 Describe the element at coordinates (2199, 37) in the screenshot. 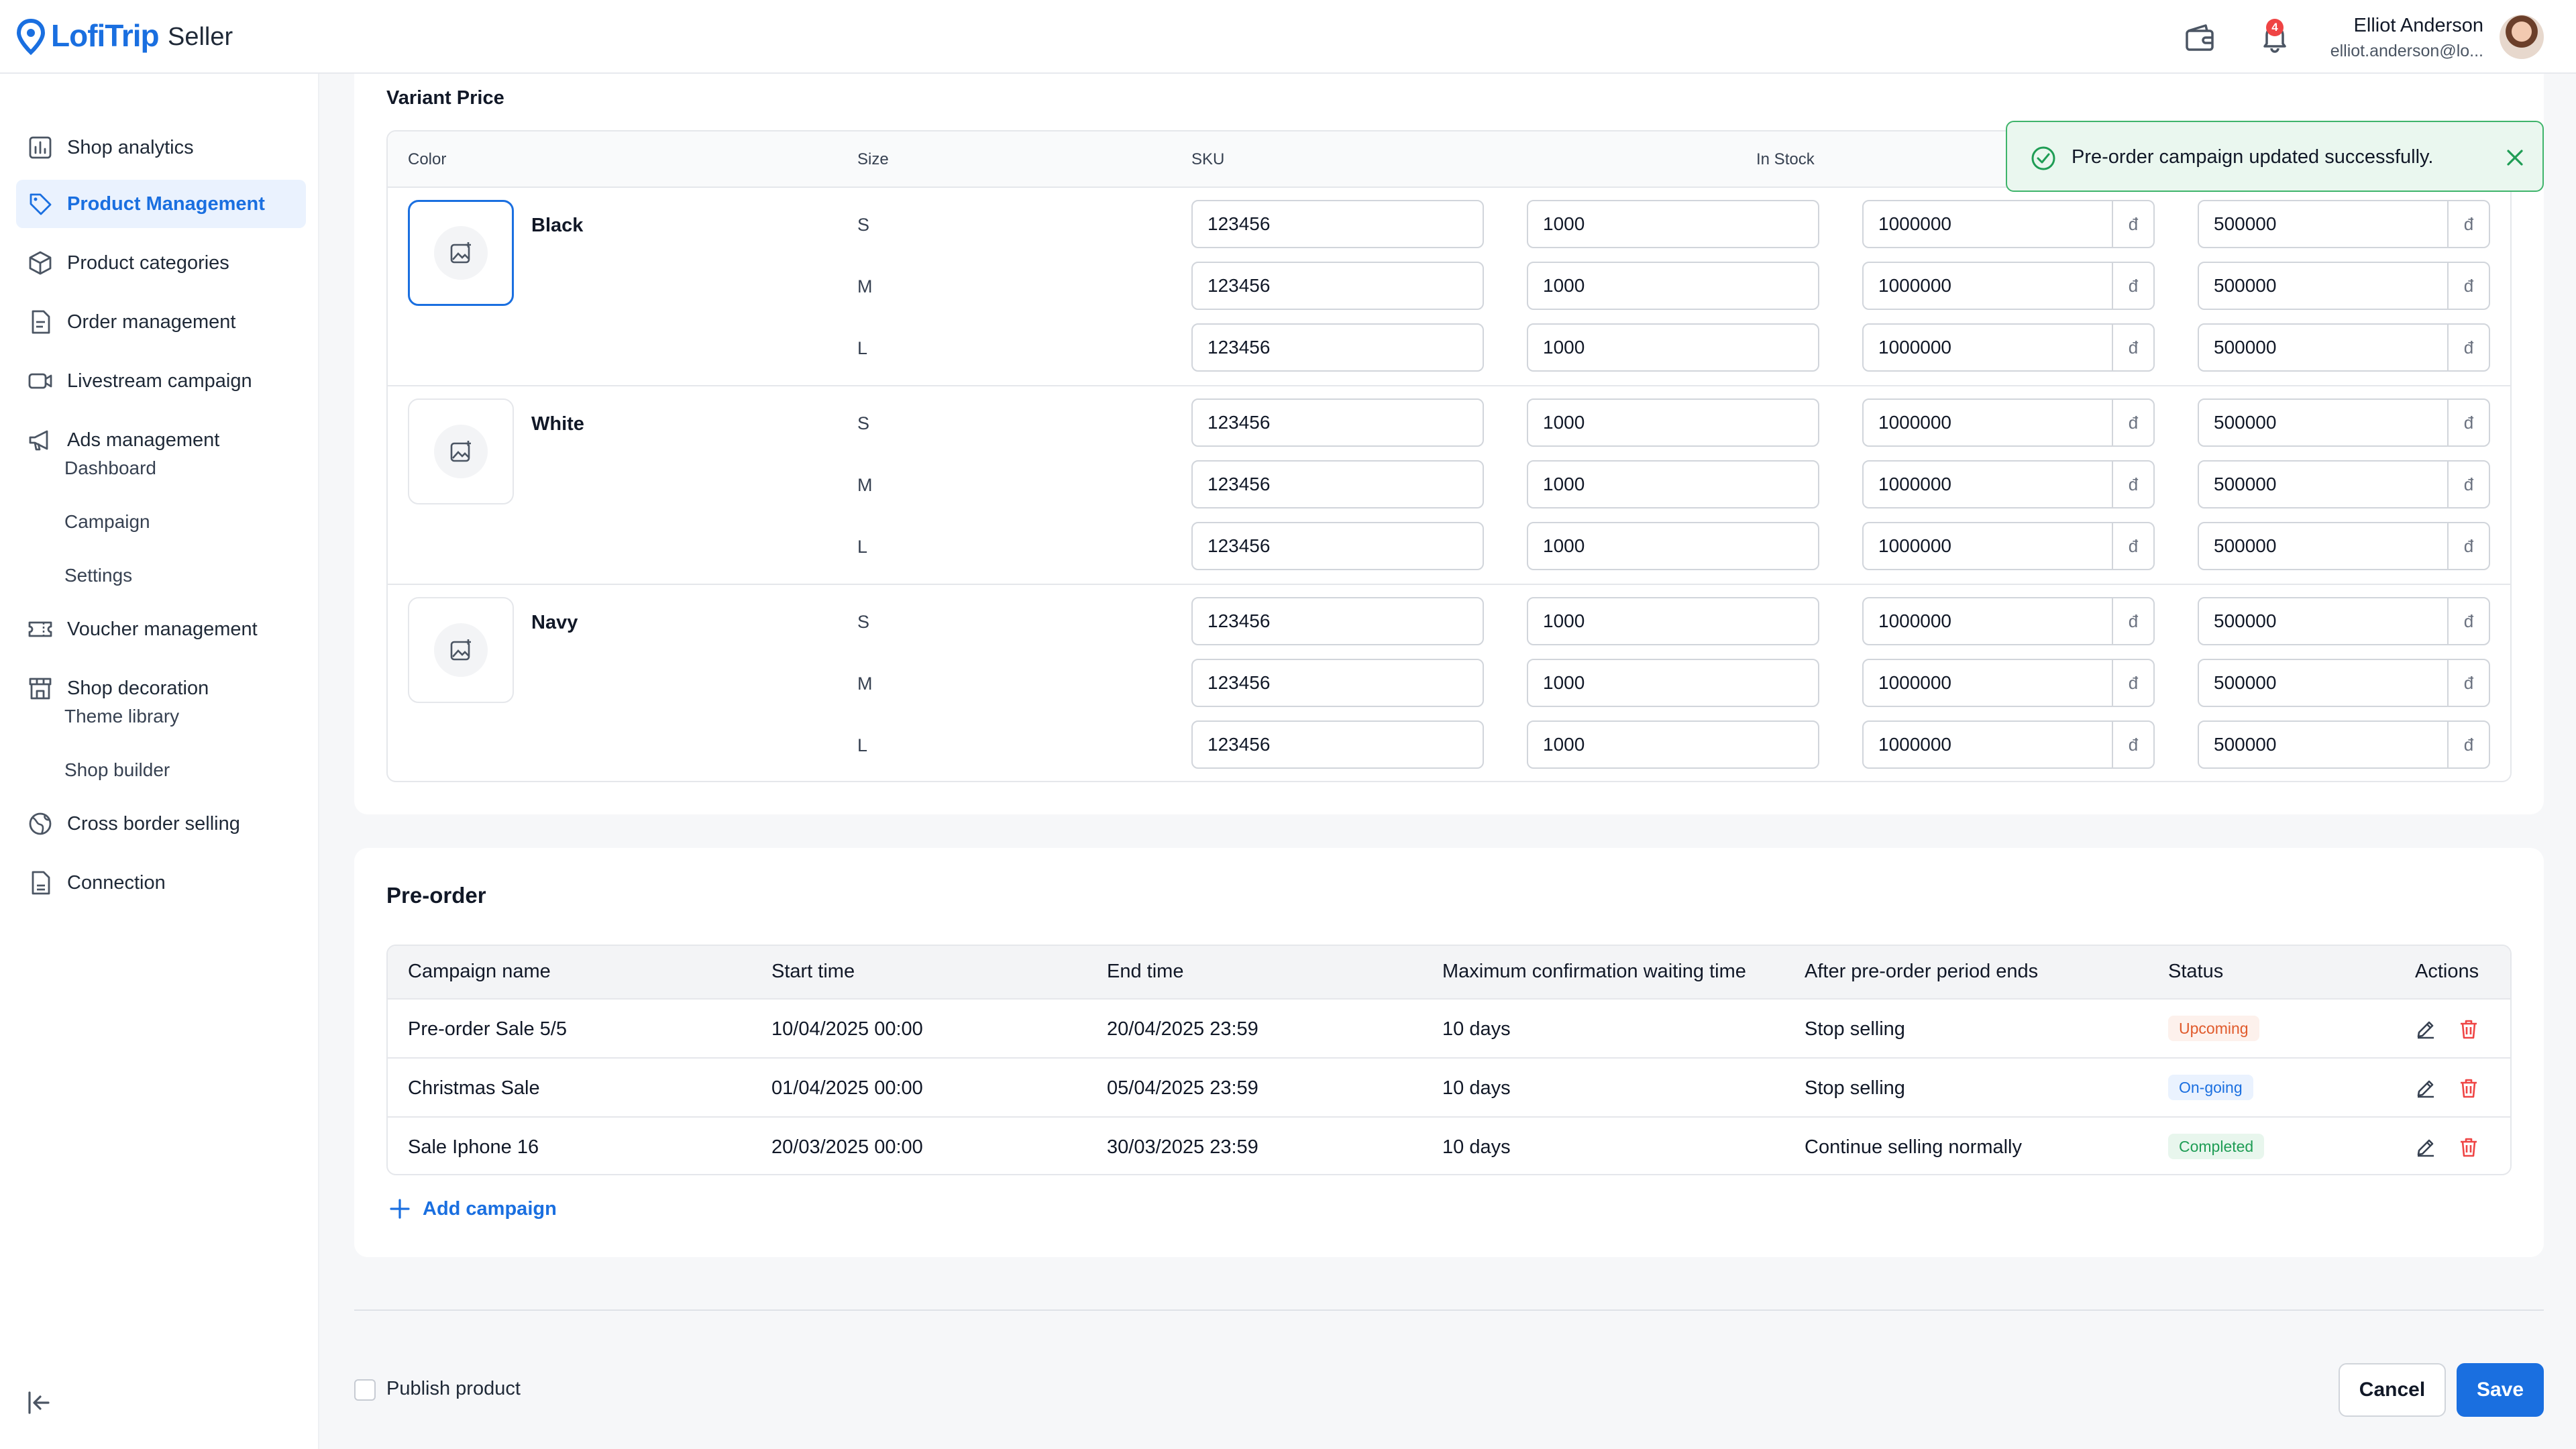

I see `wallet-icon` at that location.